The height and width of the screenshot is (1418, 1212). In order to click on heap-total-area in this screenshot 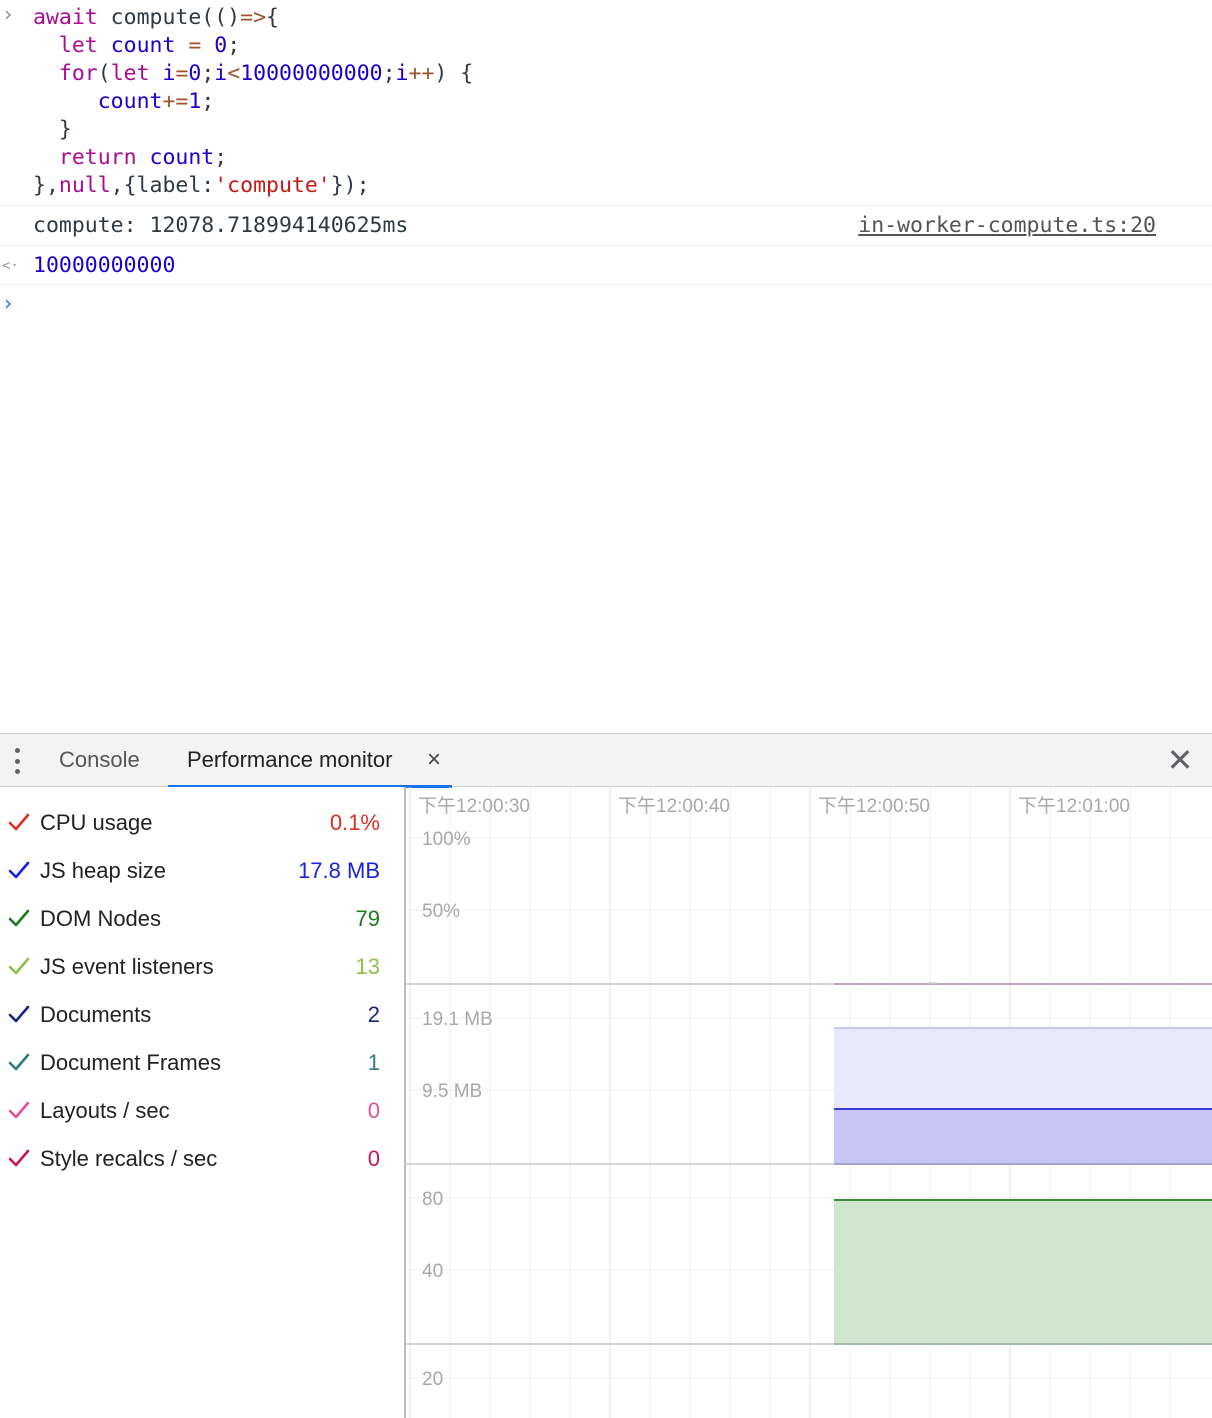, I will do `click(1023, 1068)`.